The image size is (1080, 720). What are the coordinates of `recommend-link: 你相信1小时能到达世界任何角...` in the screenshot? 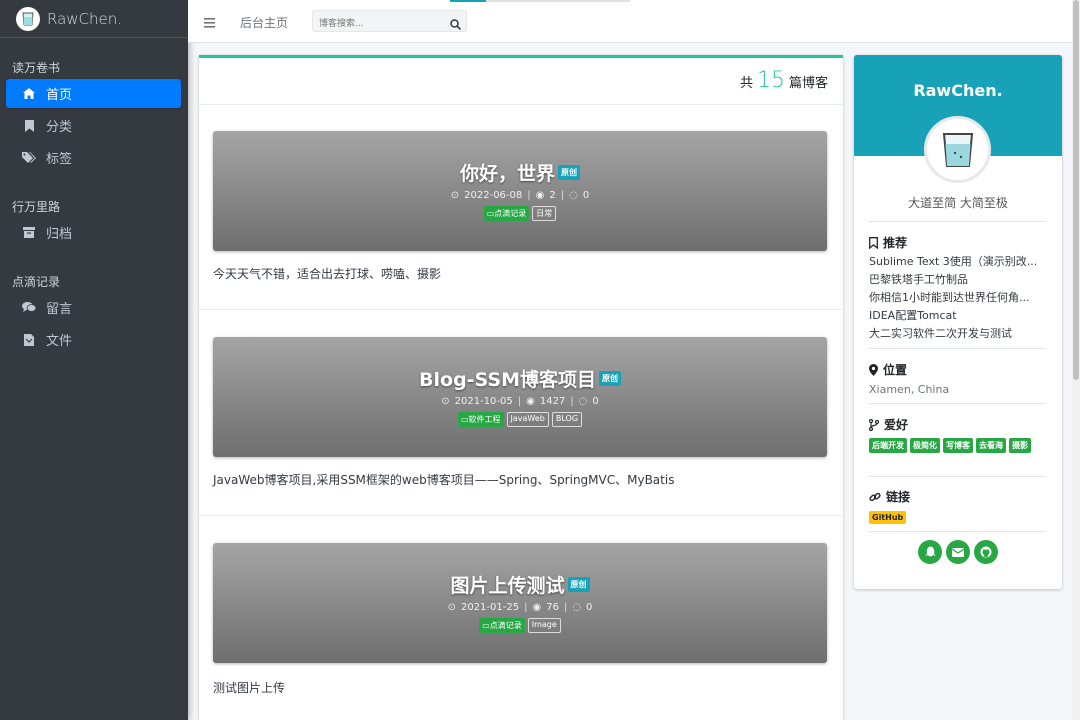 It's located at (957, 298).